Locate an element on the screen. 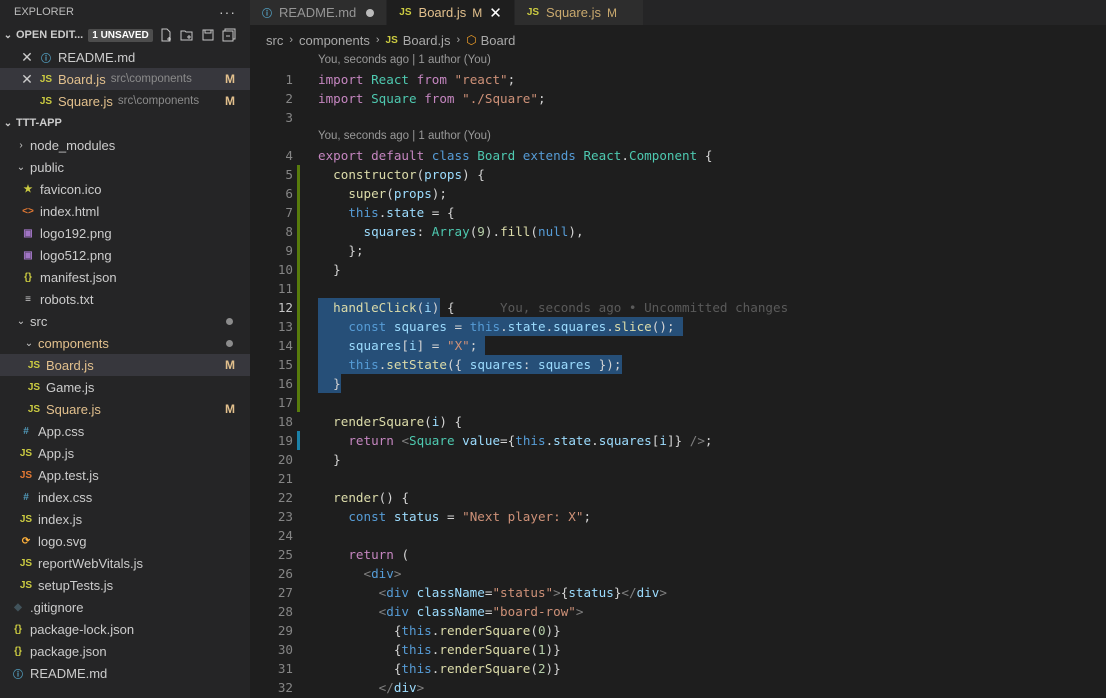 The width and height of the screenshot is (1106, 698). line-number: 13 is located at coordinates (285, 326).